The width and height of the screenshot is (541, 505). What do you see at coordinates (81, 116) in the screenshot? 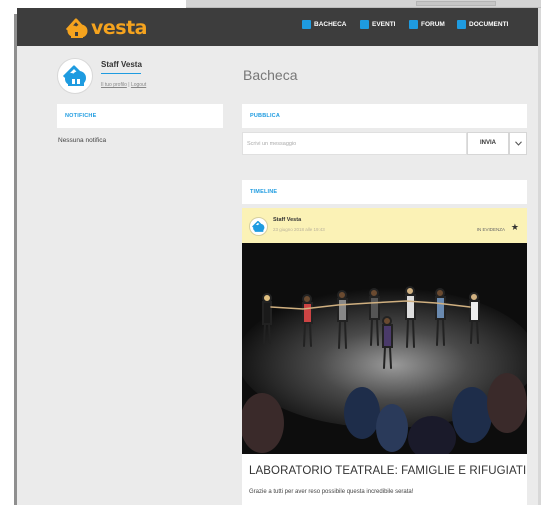
I see `notifications-title: NOTIFICHE` at bounding box center [81, 116].